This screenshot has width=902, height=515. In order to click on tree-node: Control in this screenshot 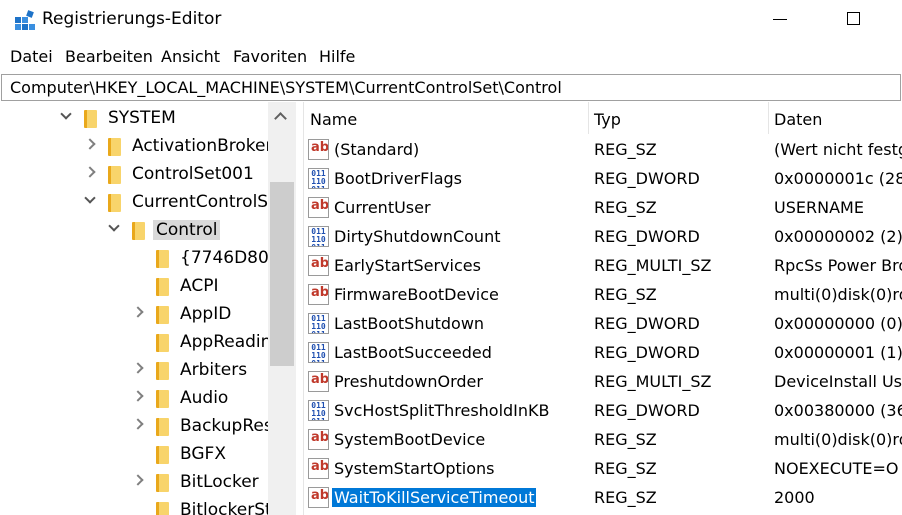, I will do `click(134, 230)`.